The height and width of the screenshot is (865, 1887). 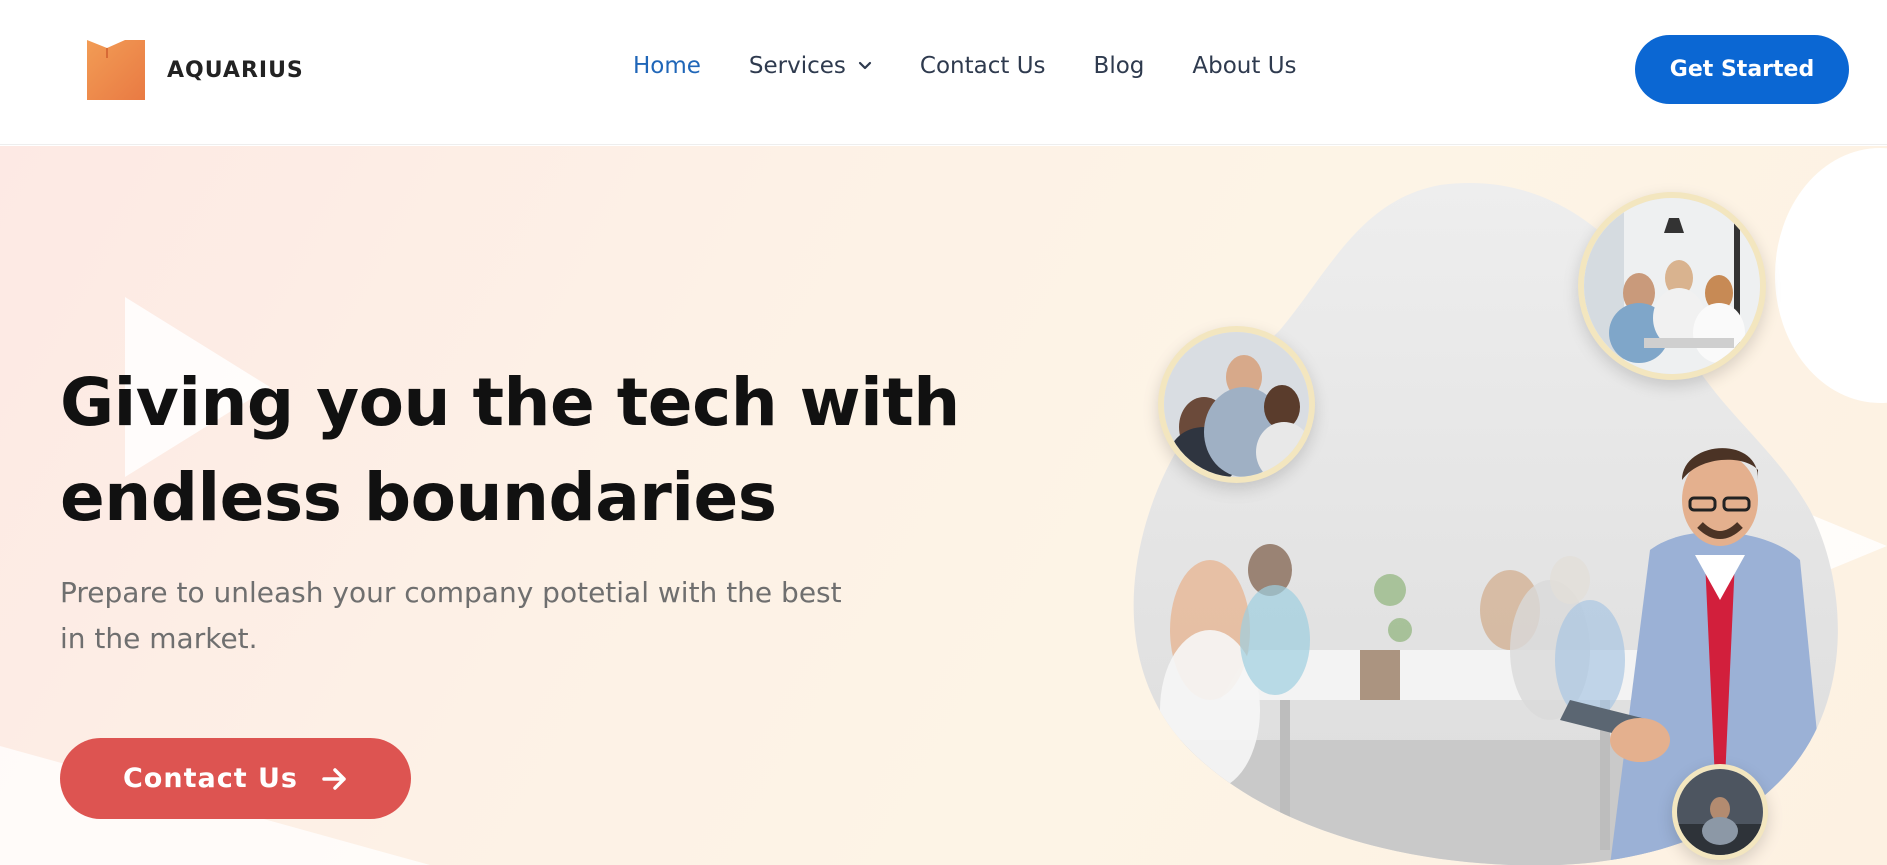 What do you see at coordinates (667, 66) in the screenshot?
I see `nav-home: Home` at bounding box center [667, 66].